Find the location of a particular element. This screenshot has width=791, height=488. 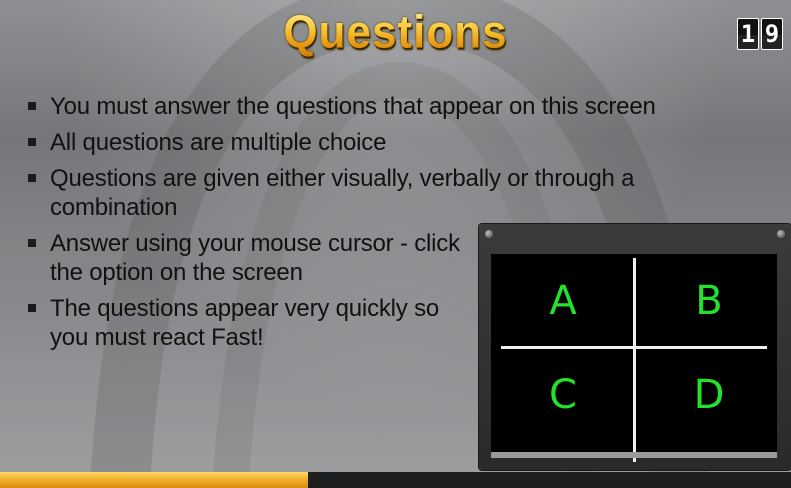

page-title: Questions is located at coordinates (395, 33).